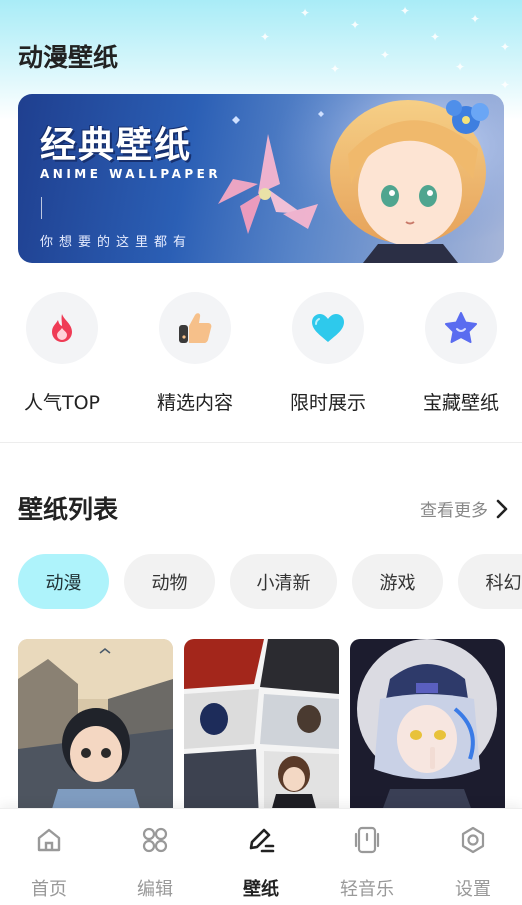 This screenshot has width=522, height=905. Describe the element at coordinates (367, 840) in the screenshot. I see `music-icon` at that location.